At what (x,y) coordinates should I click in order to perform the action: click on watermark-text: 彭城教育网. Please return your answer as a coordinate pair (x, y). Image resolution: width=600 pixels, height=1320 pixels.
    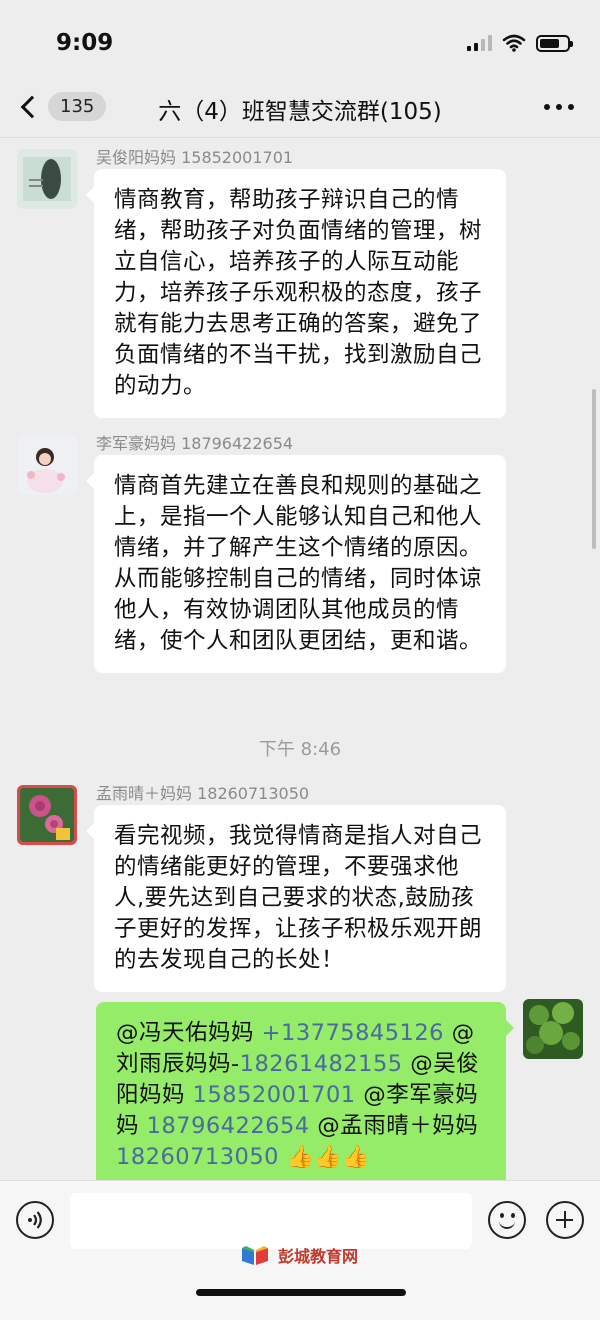
    Looking at the image, I should click on (318, 1256).